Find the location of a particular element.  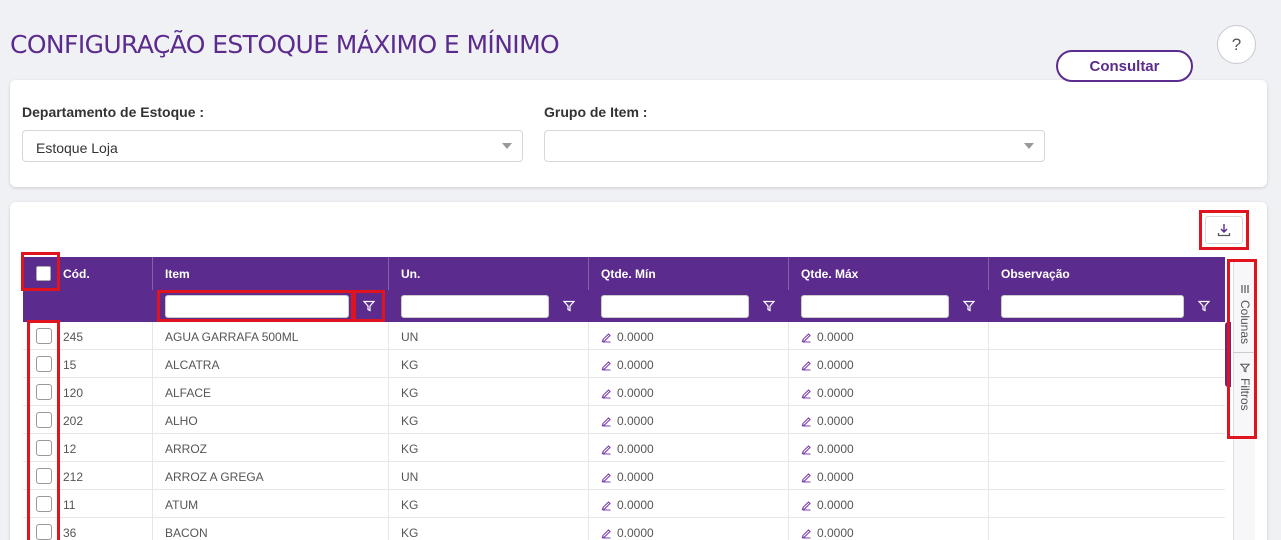

download-icon is located at coordinates (1224, 230).